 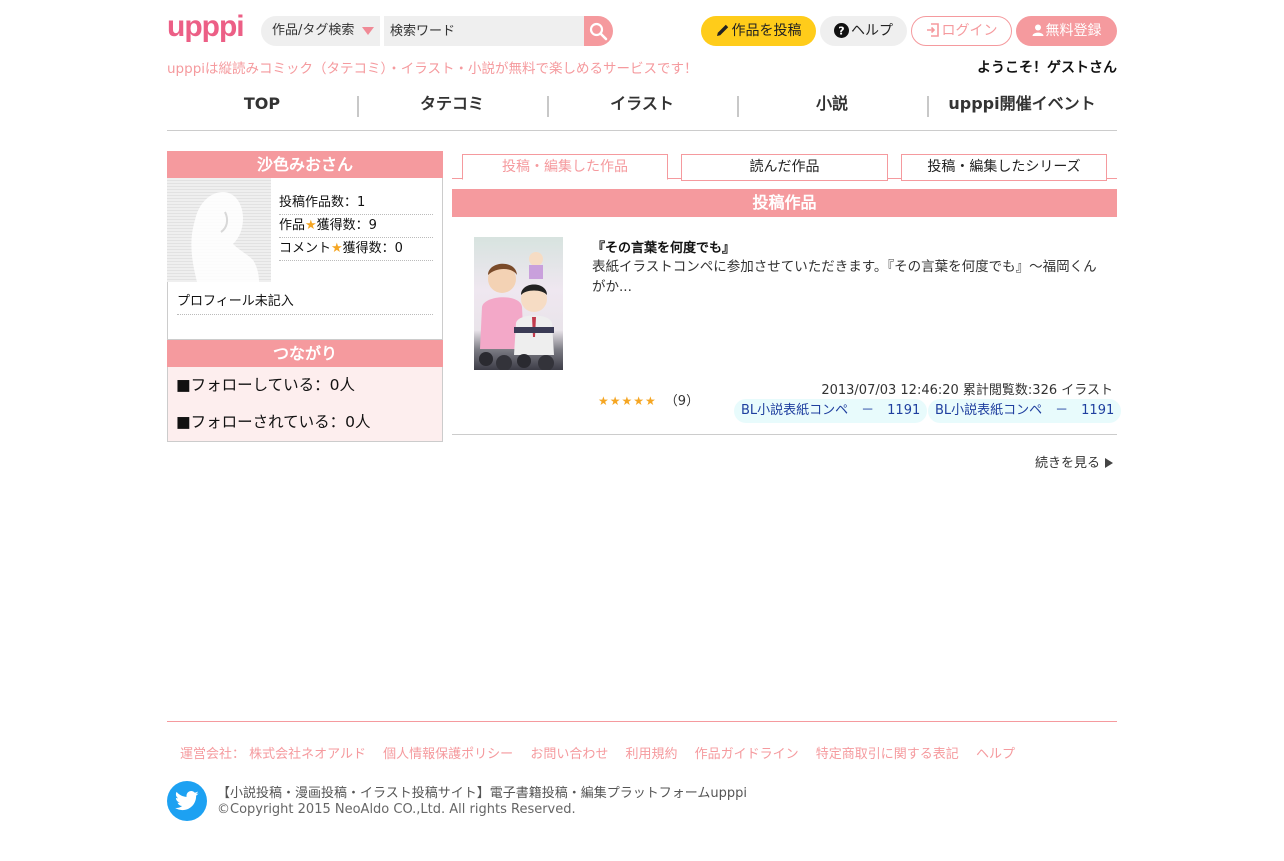 I want to click on work-rating: ★★★★★ （9）, so click(x=648, y=399).